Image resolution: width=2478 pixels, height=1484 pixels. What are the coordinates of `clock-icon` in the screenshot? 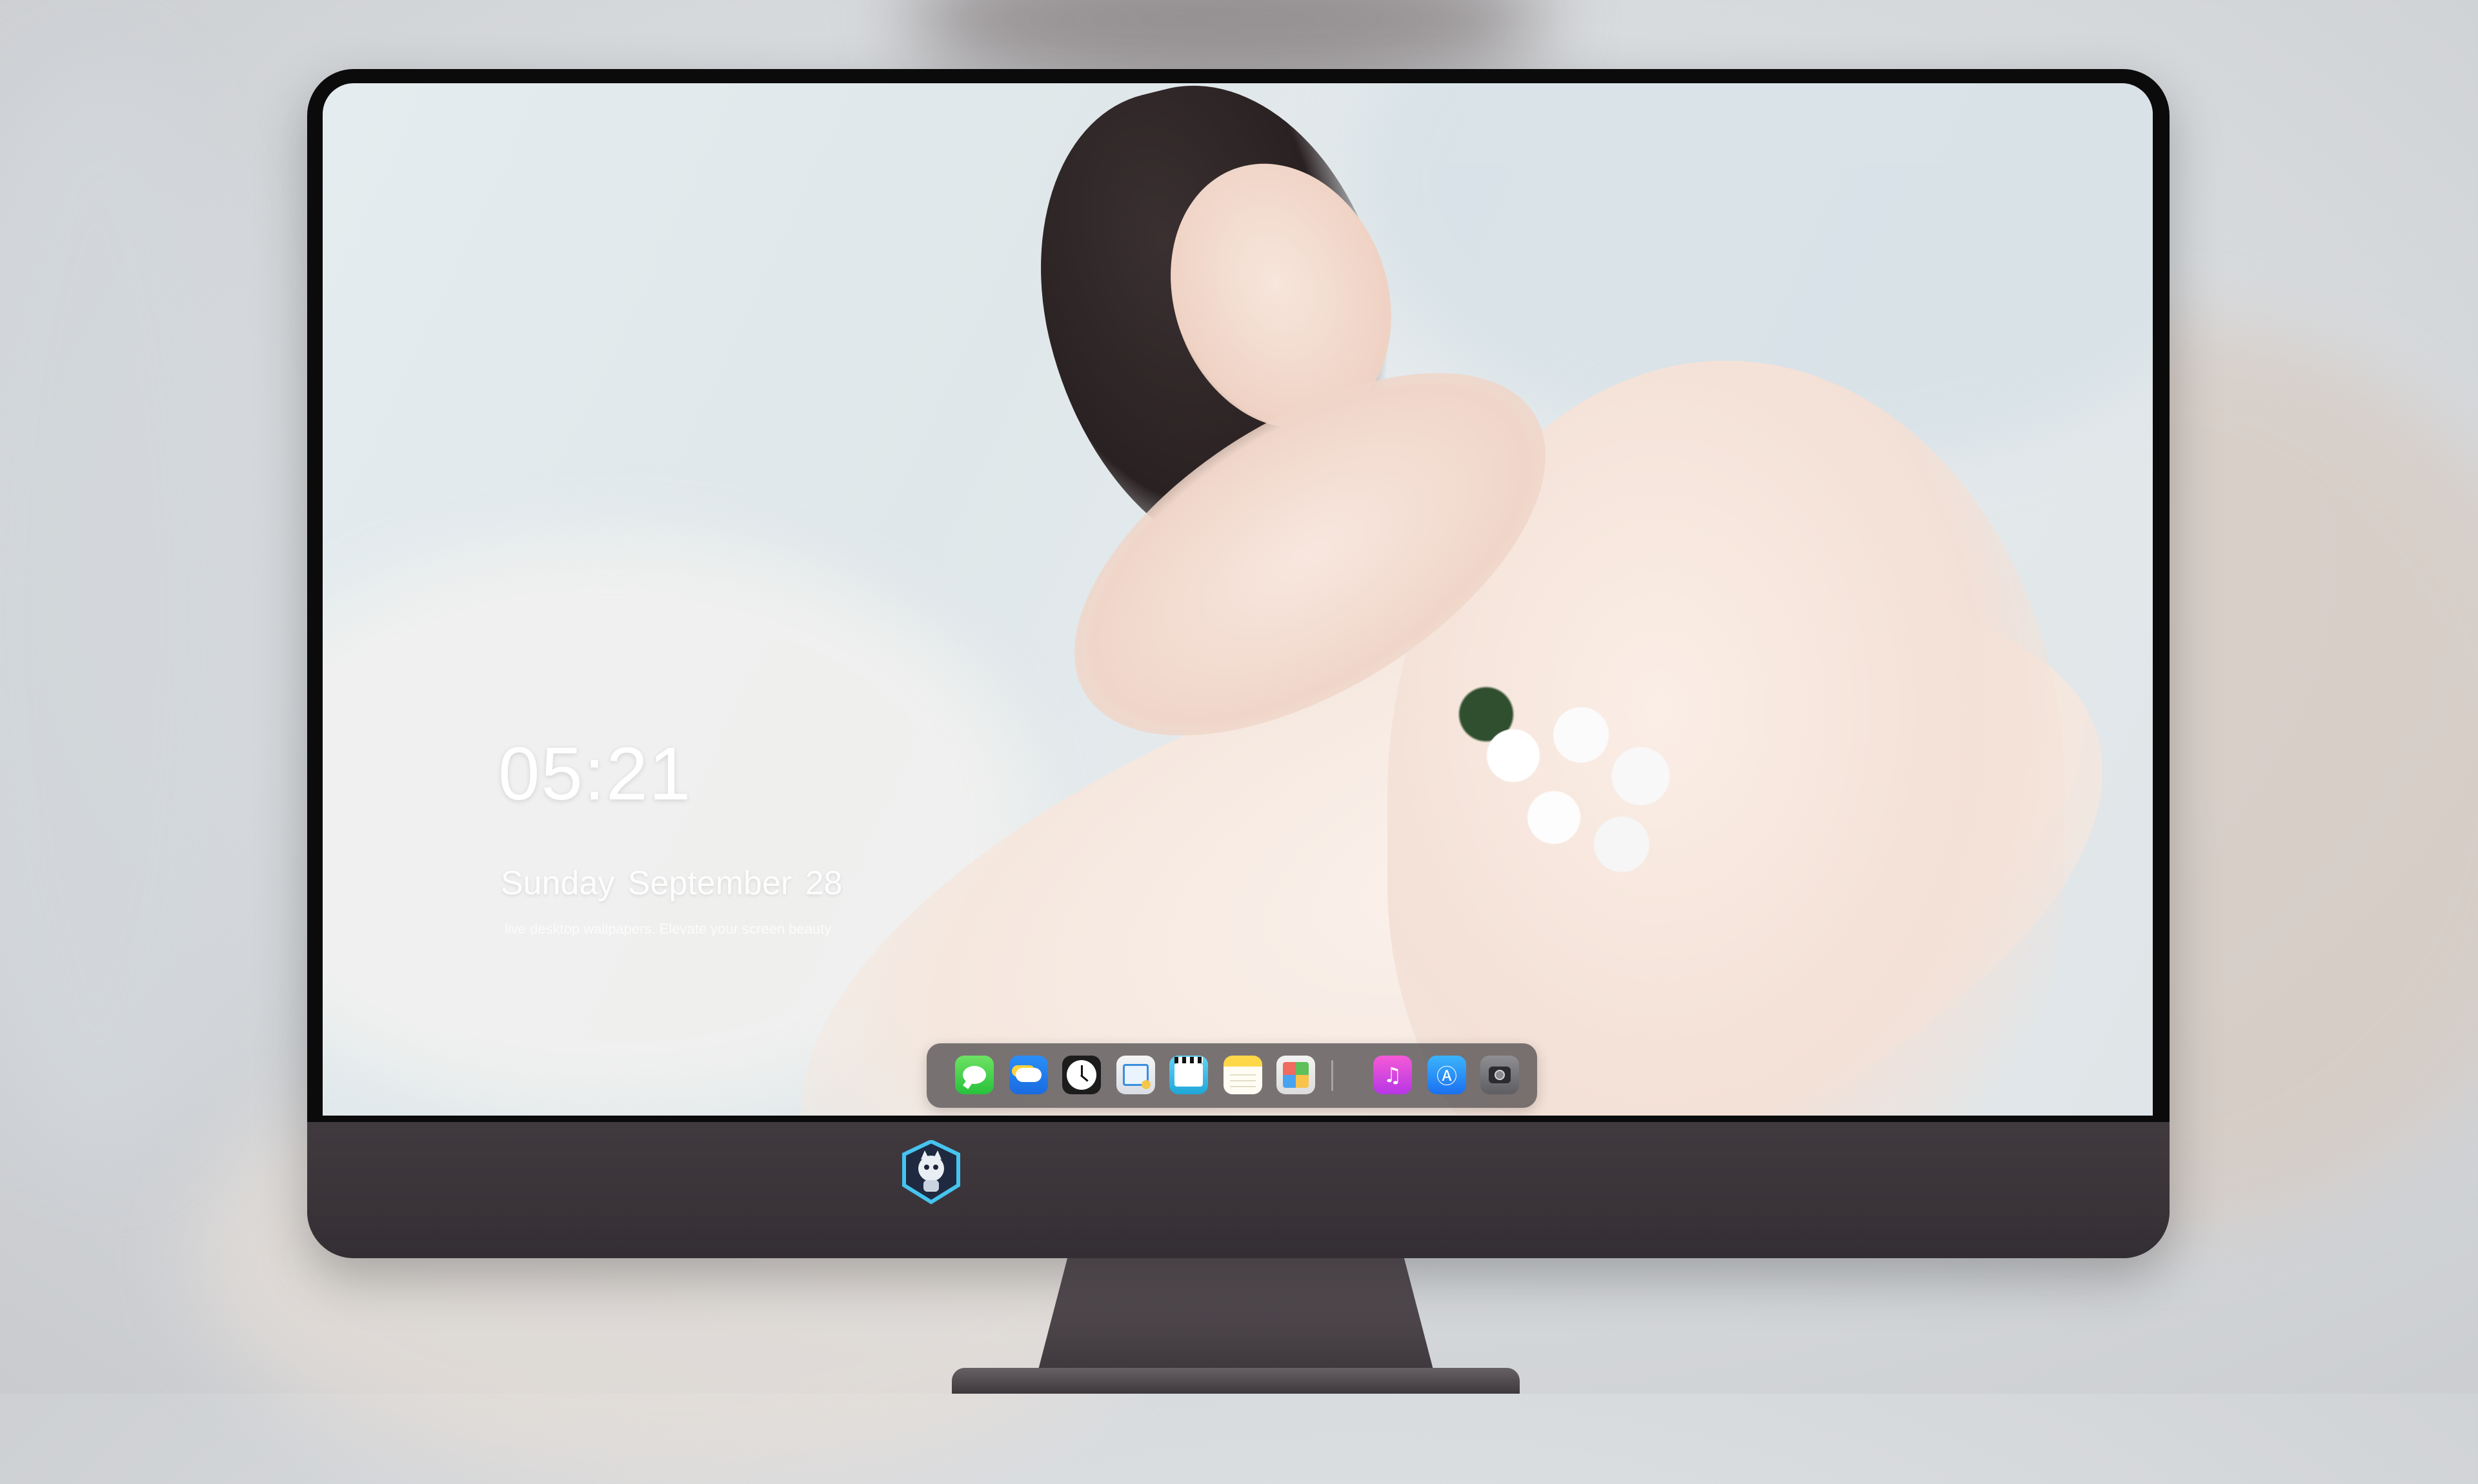 It's located at (1081, 1075).